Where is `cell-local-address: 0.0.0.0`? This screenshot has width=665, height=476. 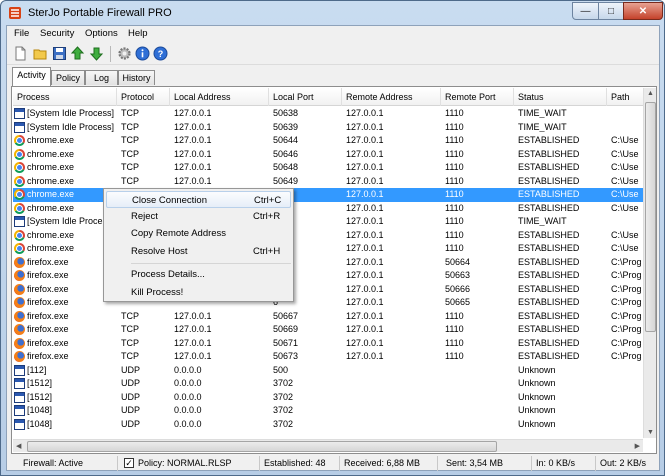 cell-local-address: 0.0.0.0 is located at coordinates (188, 423).